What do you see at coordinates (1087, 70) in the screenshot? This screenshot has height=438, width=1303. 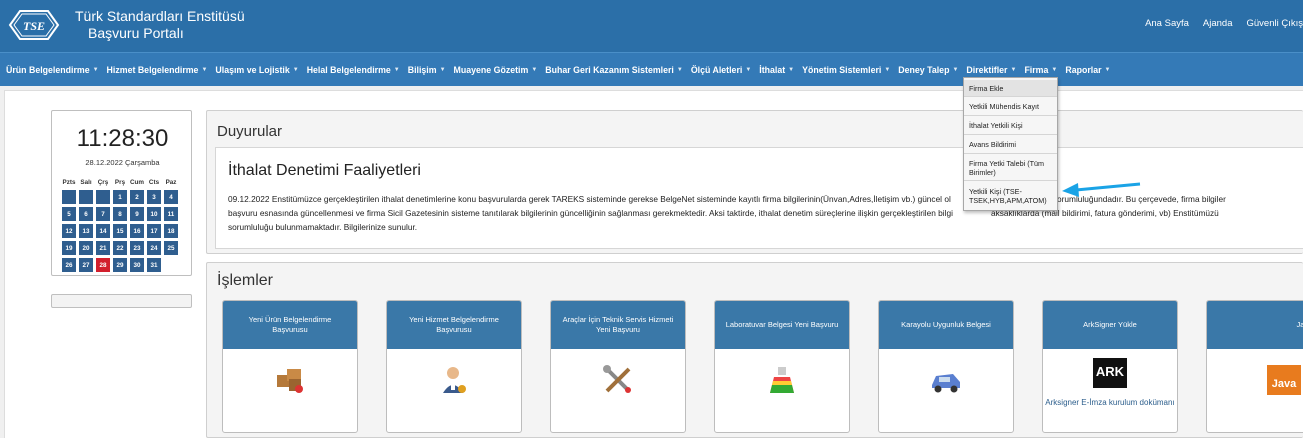 I see `nav-item-raporlar: Raporlar ▼` at bounding box center [1087, 70].